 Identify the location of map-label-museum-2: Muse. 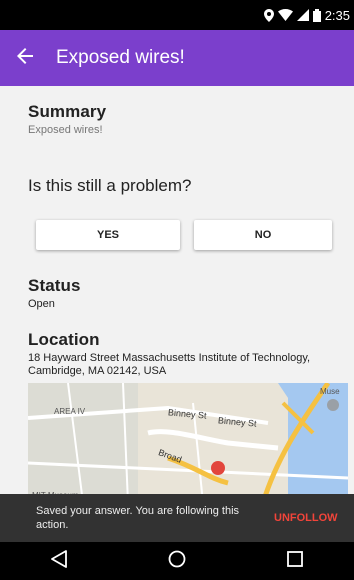
(330, 391).